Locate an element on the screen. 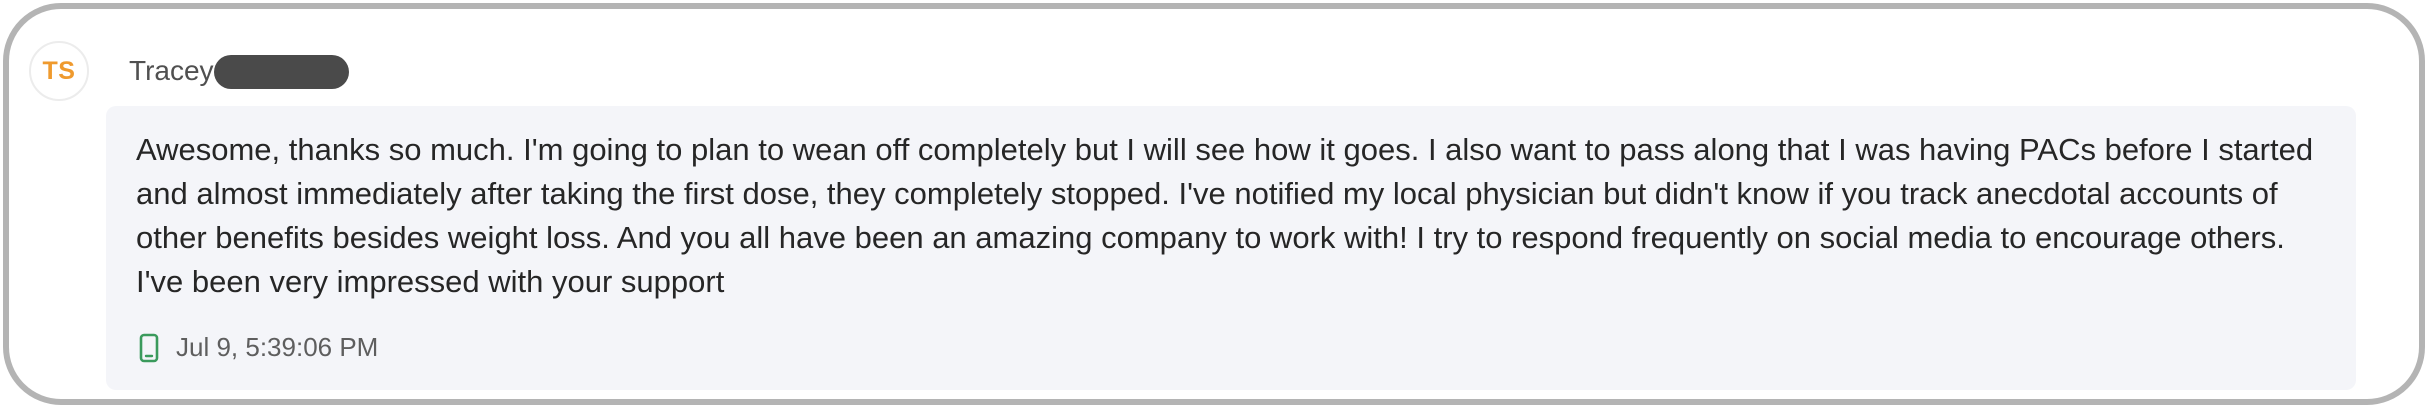 This screenshot has height=408, width=2428. avatar: TS is located at coordinates (59, 71).